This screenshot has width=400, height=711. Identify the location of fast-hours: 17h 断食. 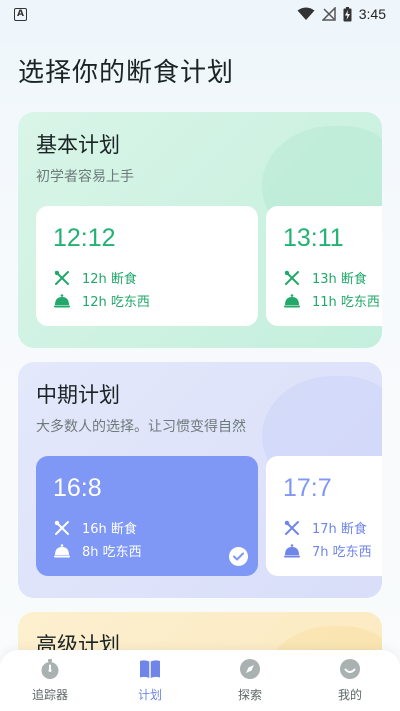
(339, 529).